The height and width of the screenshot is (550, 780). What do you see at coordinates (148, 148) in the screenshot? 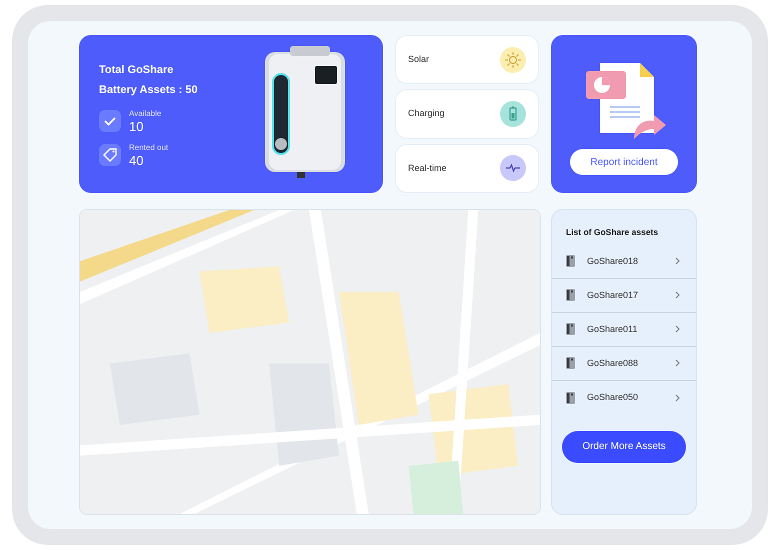
I see `stat-label: Rented out` at bounding box center [148, 148].